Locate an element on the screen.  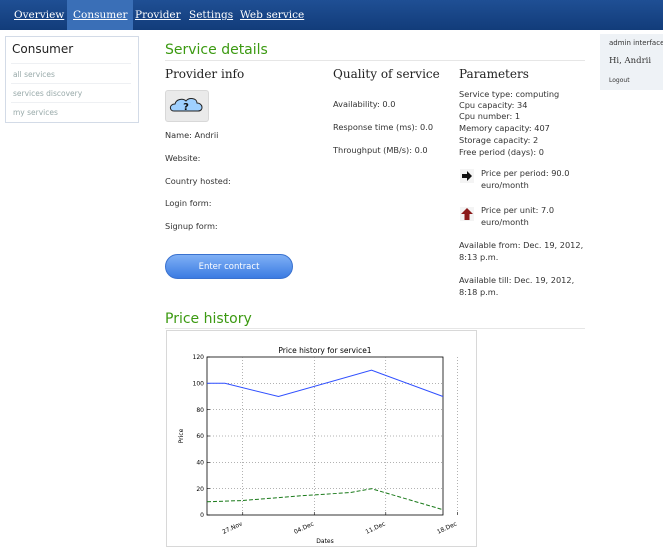
provider-logo: ? is located at coordinates (187, 106).